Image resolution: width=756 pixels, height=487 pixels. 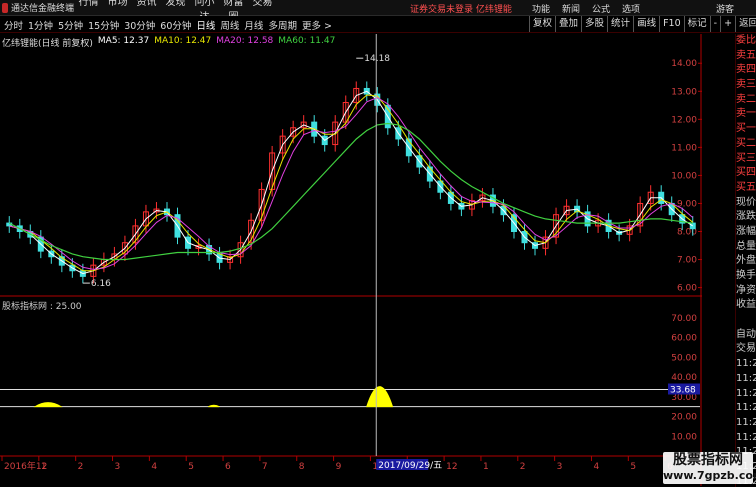 I want to click on side-panel-item-0: 委比, so click(x=746, y=40).